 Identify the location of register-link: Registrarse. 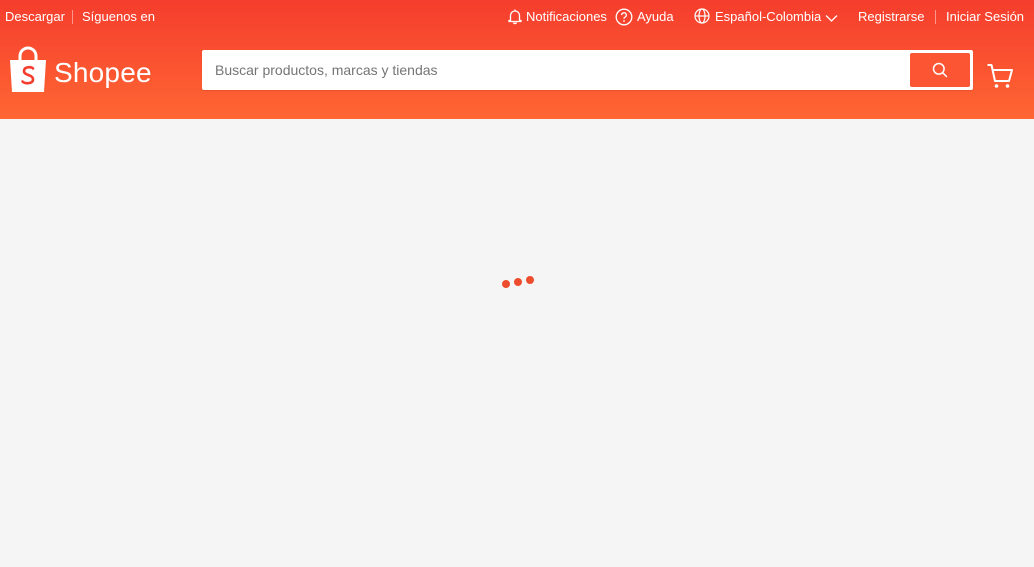
(891, 17).